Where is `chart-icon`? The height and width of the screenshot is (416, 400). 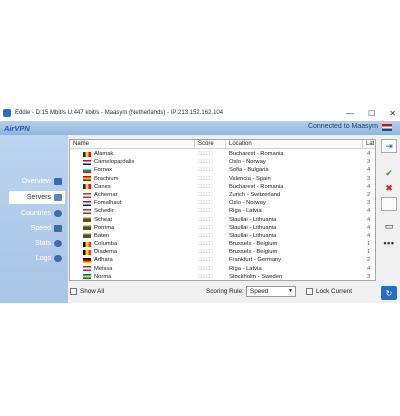 chart-icon is located at coordinates (58, 228).